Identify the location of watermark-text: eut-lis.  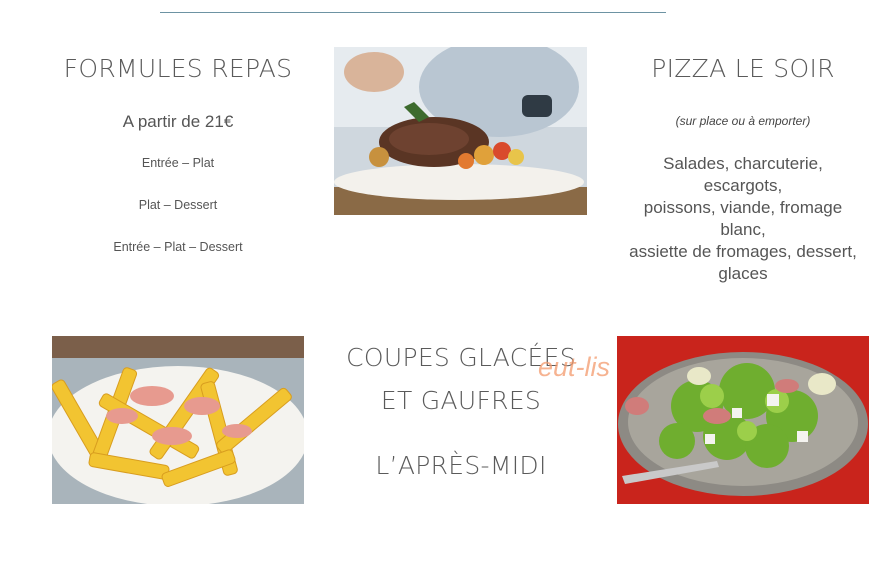
(574, 367).